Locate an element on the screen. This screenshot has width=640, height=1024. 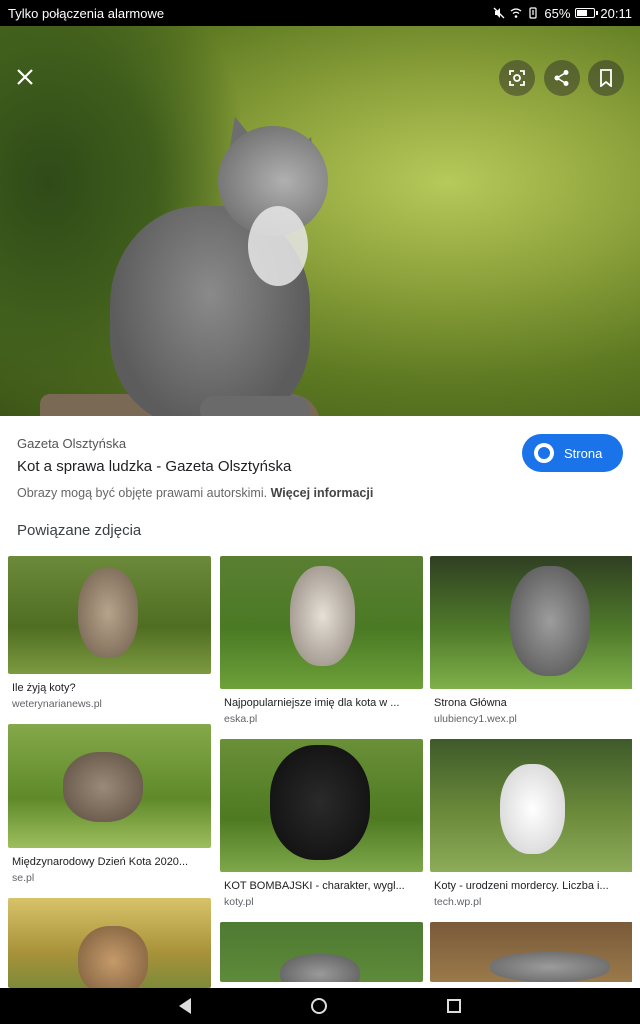
mute-icon is located at coordinates (499, 13).